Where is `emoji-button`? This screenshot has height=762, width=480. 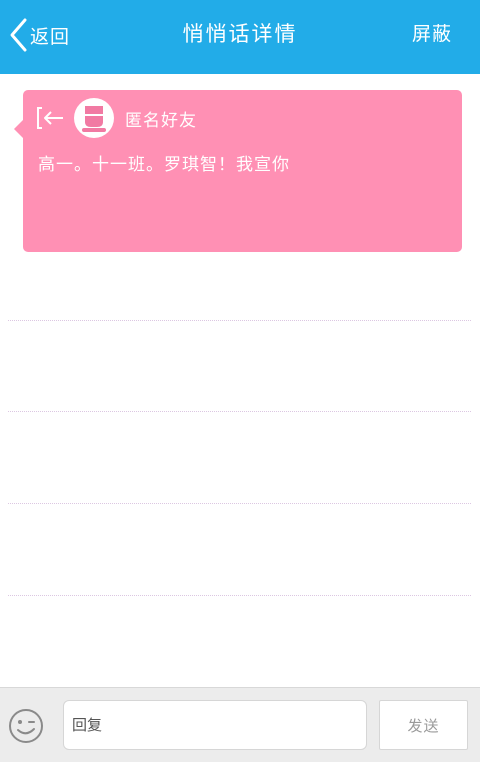 emoji-button is located at coordinates (26, 726).